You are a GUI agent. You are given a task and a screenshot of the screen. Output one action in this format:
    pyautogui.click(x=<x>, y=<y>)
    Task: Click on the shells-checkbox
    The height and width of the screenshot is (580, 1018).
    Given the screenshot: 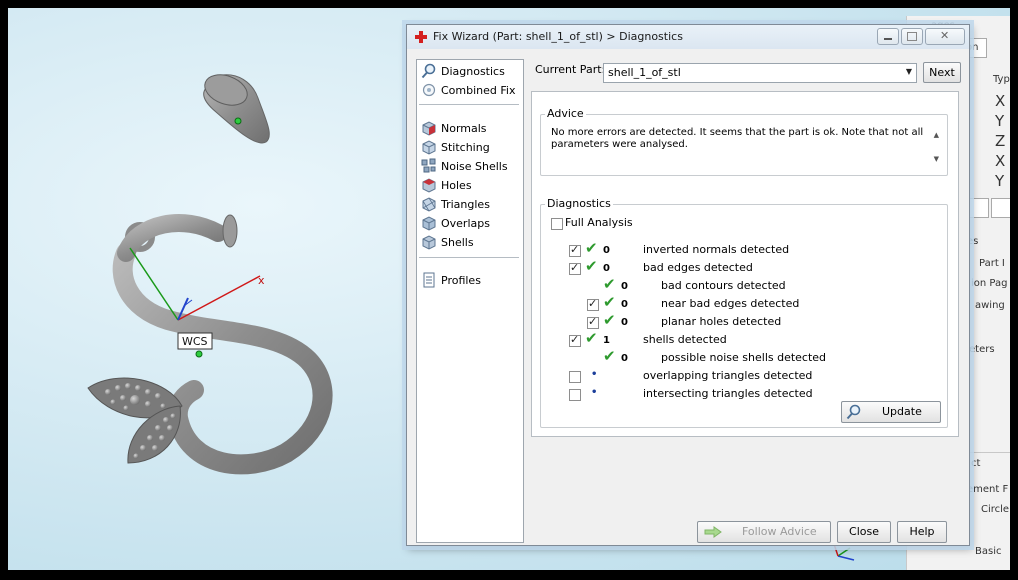 What is the action you would take?
    pyautogui.click(x=575, y=340)
    